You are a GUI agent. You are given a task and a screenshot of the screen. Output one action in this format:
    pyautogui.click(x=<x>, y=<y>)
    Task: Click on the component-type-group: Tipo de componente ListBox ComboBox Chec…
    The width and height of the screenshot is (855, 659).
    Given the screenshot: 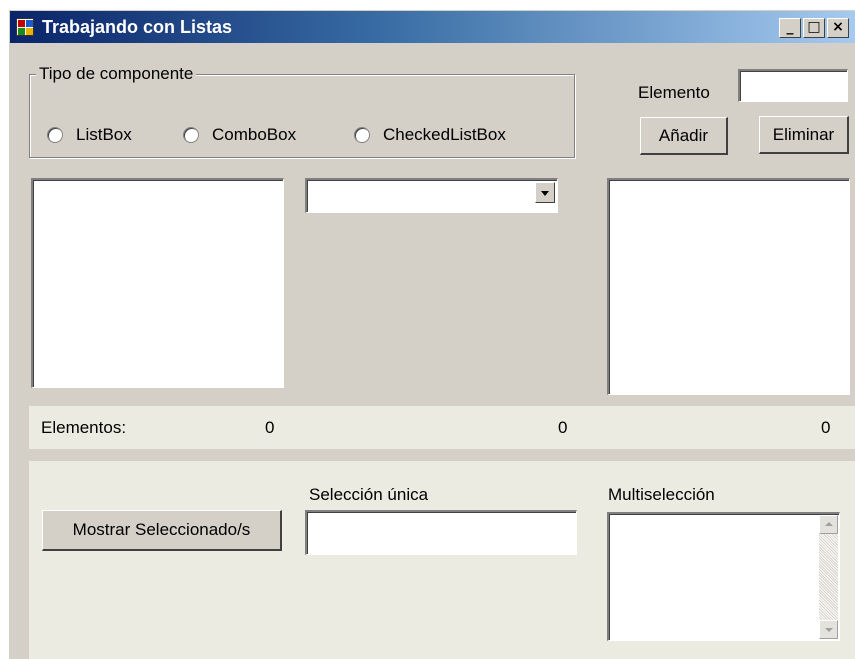 What is the action you would take?
    pyautogui.click(x=302, y=111)
    